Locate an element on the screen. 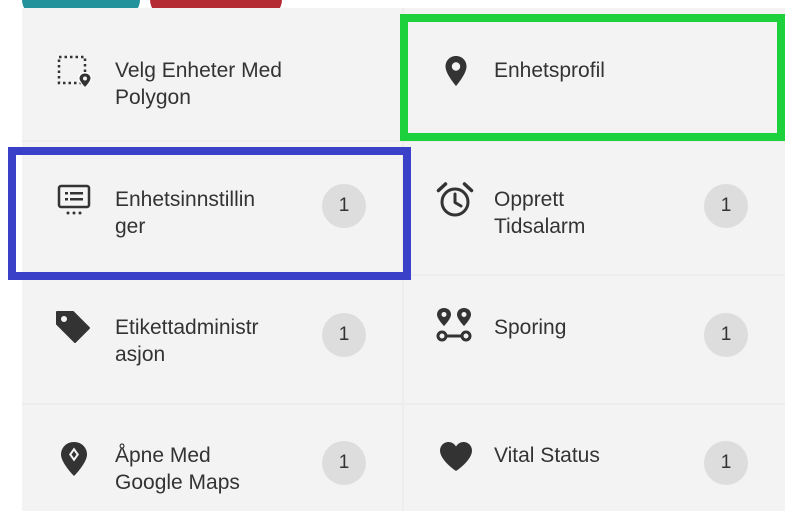  location-pin-icon is located at coordinates (456, 71).